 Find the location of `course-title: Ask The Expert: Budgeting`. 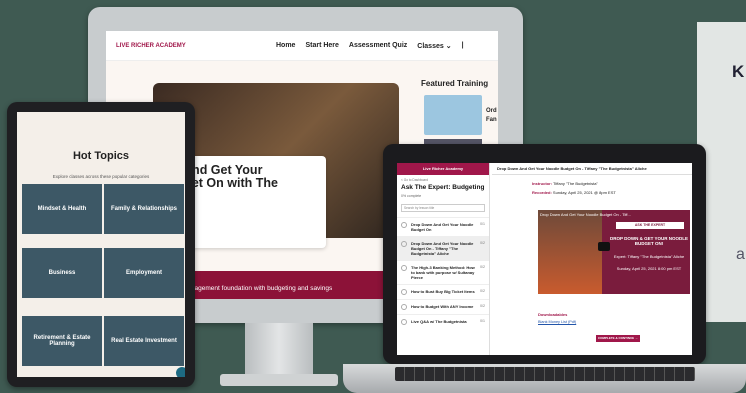

course-title: Ask The Expert: Budgeting is located at coordinates (443, 187).